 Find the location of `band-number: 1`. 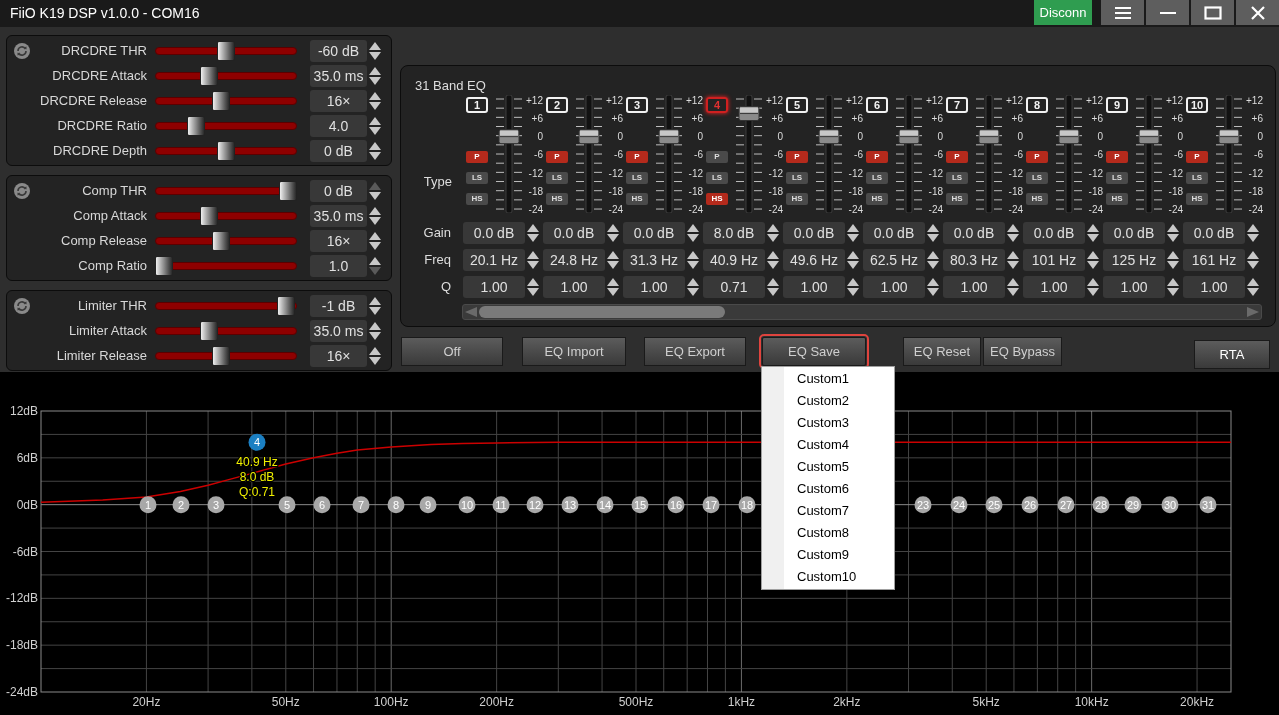

band-number: 1 is located at coordinates (477, 105).